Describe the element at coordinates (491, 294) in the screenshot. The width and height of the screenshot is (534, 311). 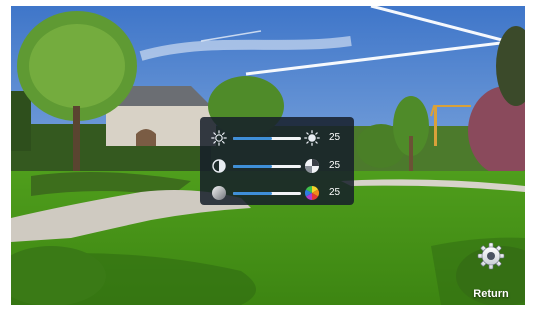
I see `return-label: Return` at that location.